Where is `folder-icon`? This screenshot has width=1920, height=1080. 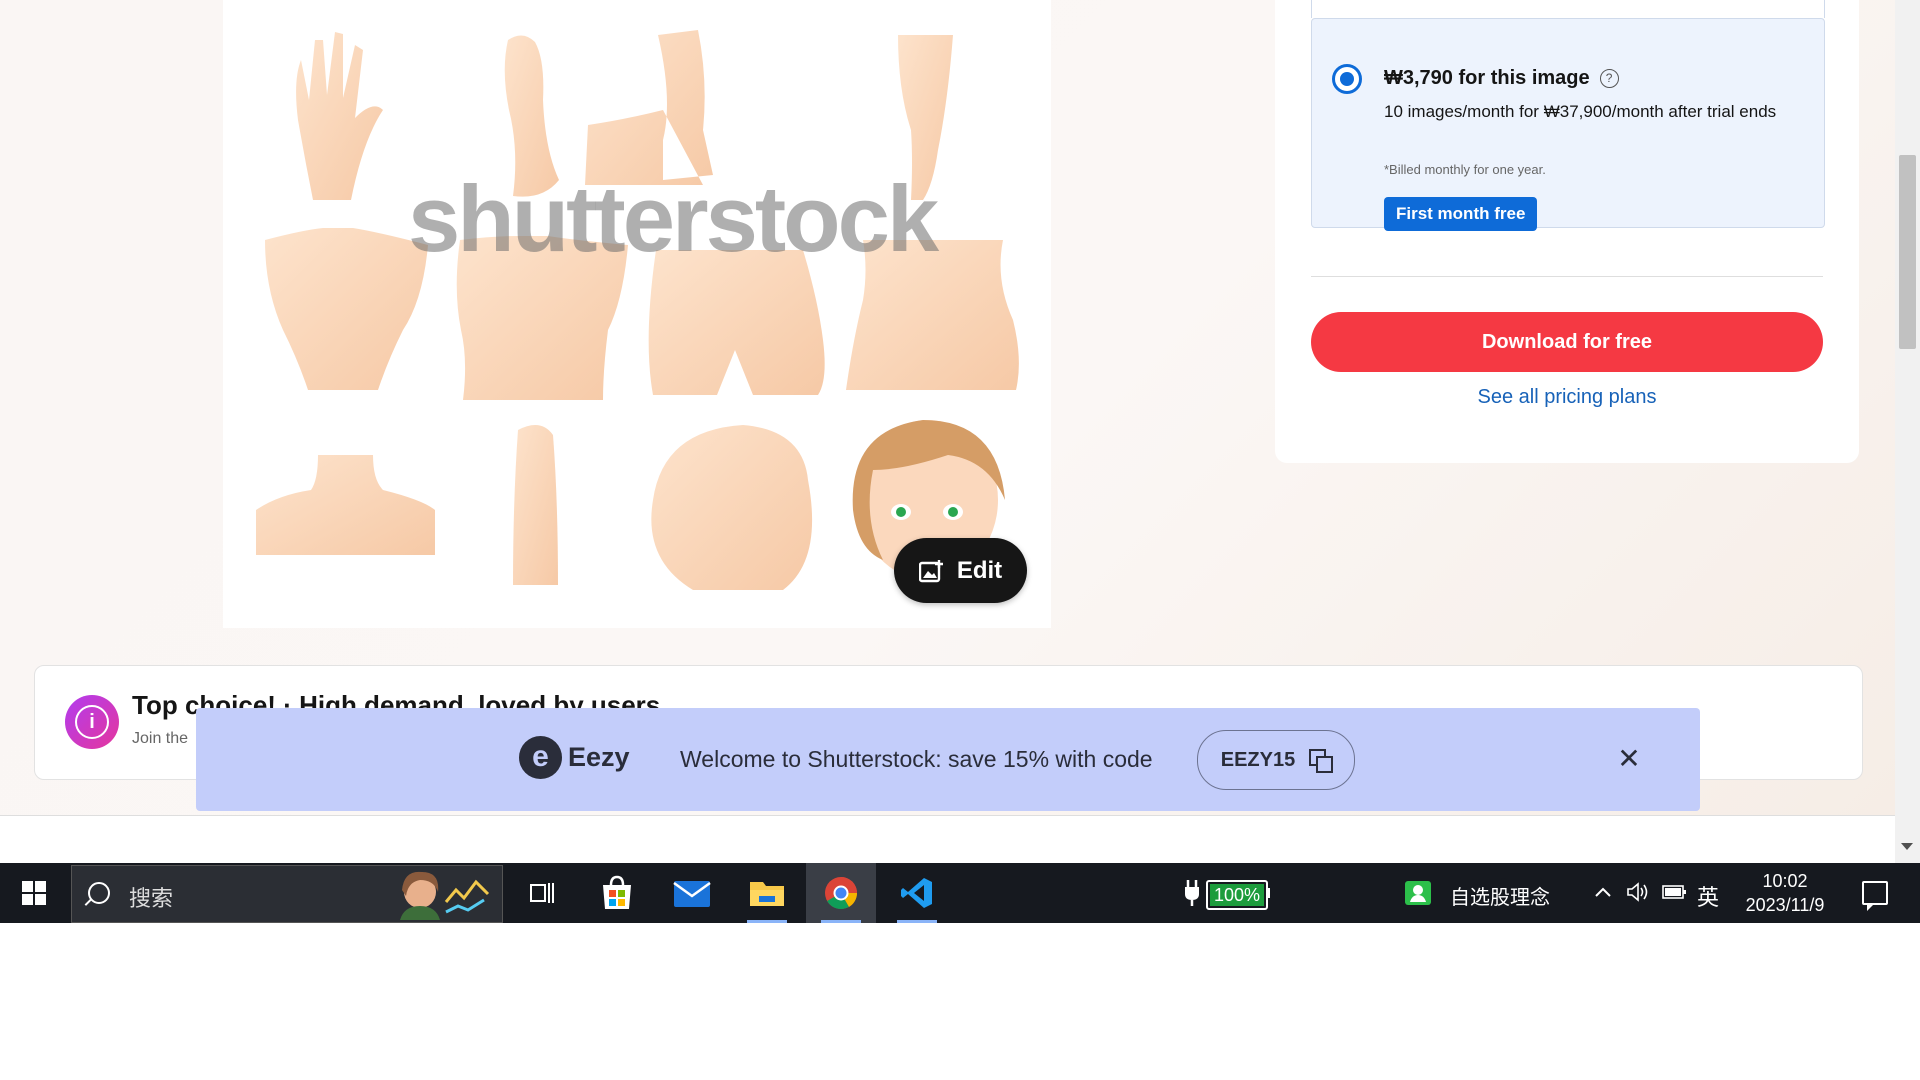 folder-icon is located at coordinates (767, 894).